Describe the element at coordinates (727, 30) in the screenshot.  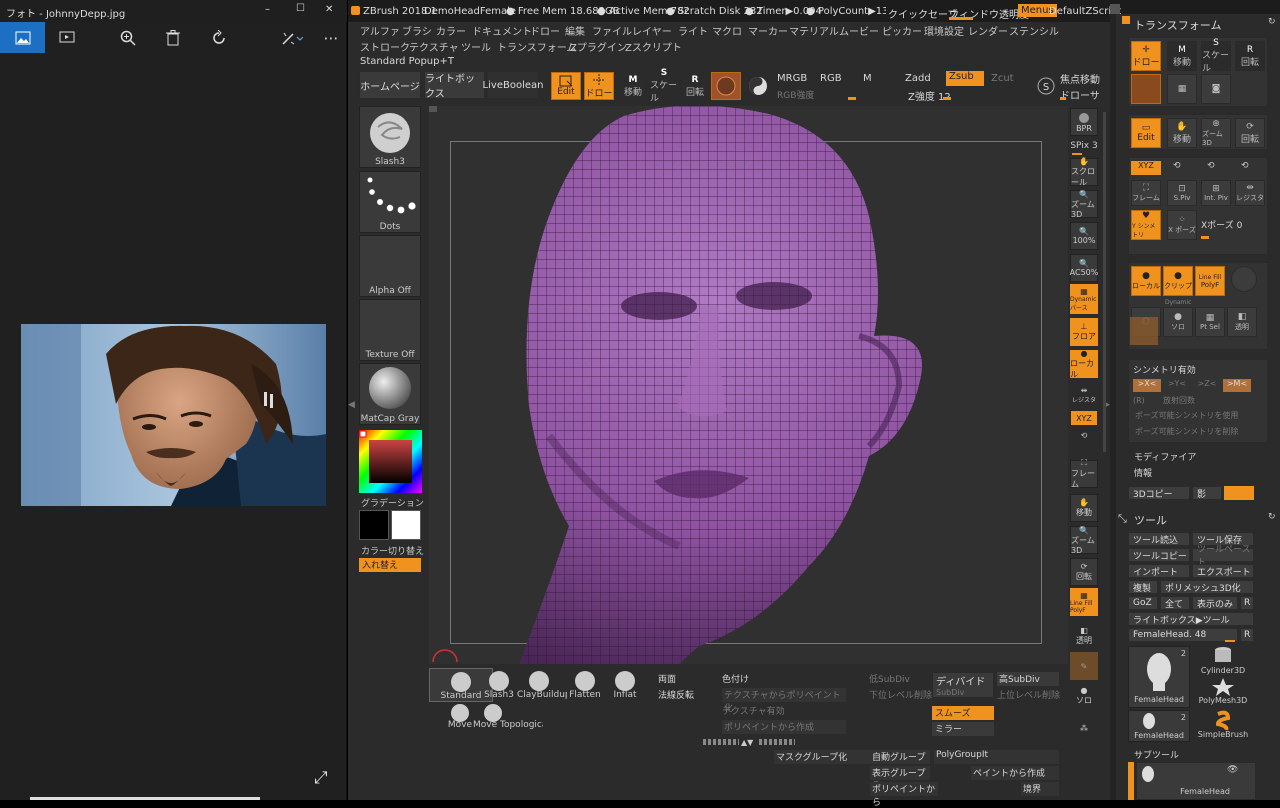
I see `menu-macro: マクロ` at that location.